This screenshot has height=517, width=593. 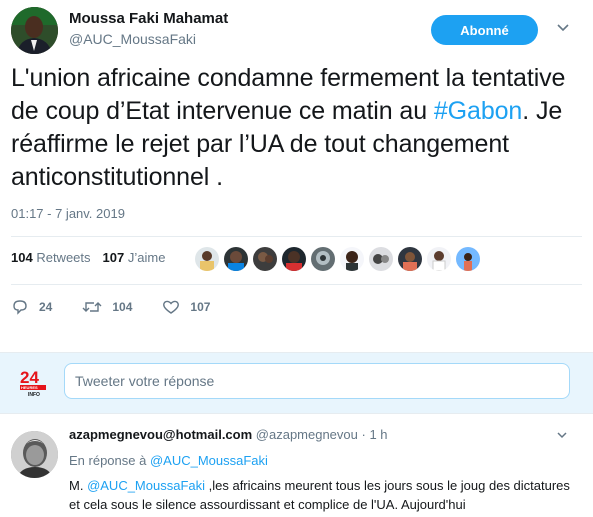 I want to click on heart-icon, so click(x=171, y=307).